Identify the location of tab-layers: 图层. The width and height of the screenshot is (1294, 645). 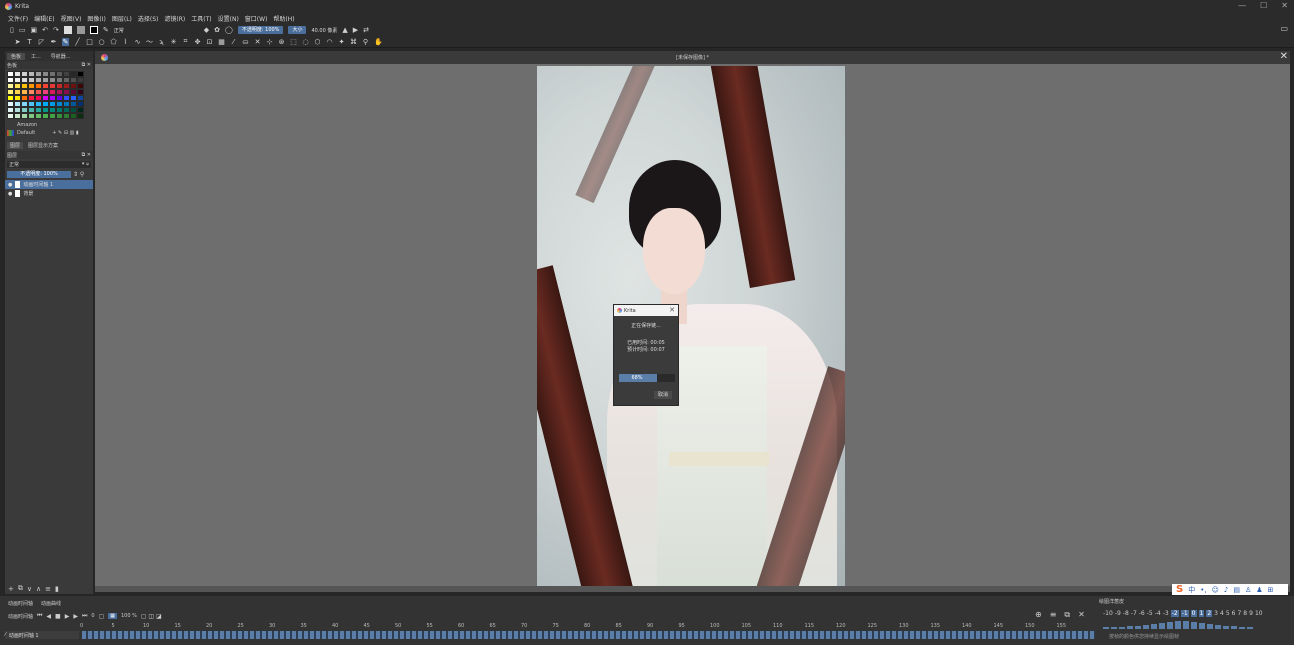
(15, 145).